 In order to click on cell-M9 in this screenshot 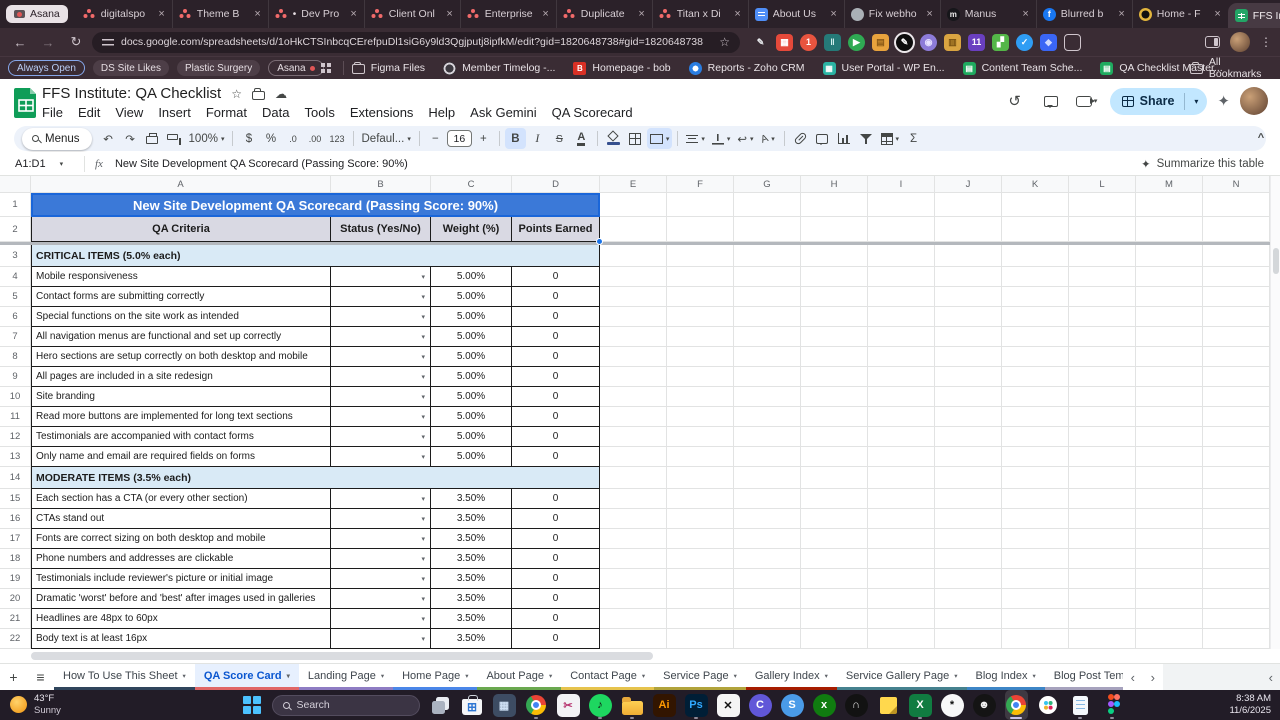, I will do `click(1169, 377)`.